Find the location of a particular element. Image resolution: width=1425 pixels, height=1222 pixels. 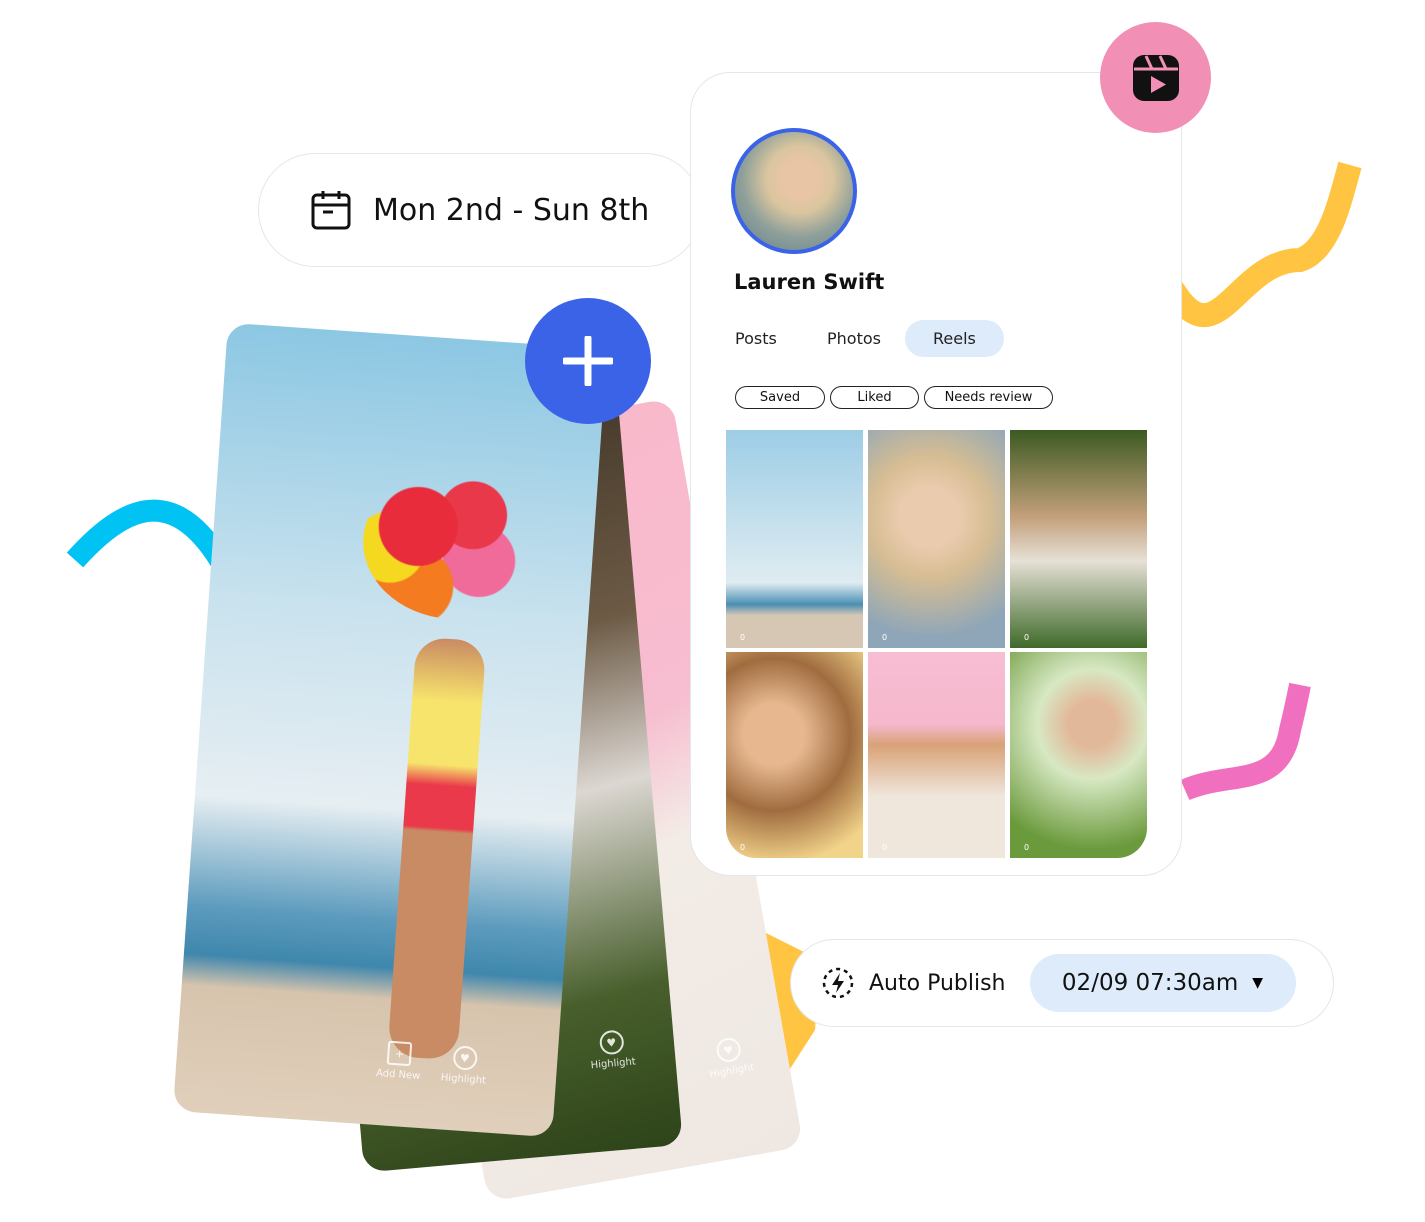

filter-saved: Saved is located at coordinates (780, 397).